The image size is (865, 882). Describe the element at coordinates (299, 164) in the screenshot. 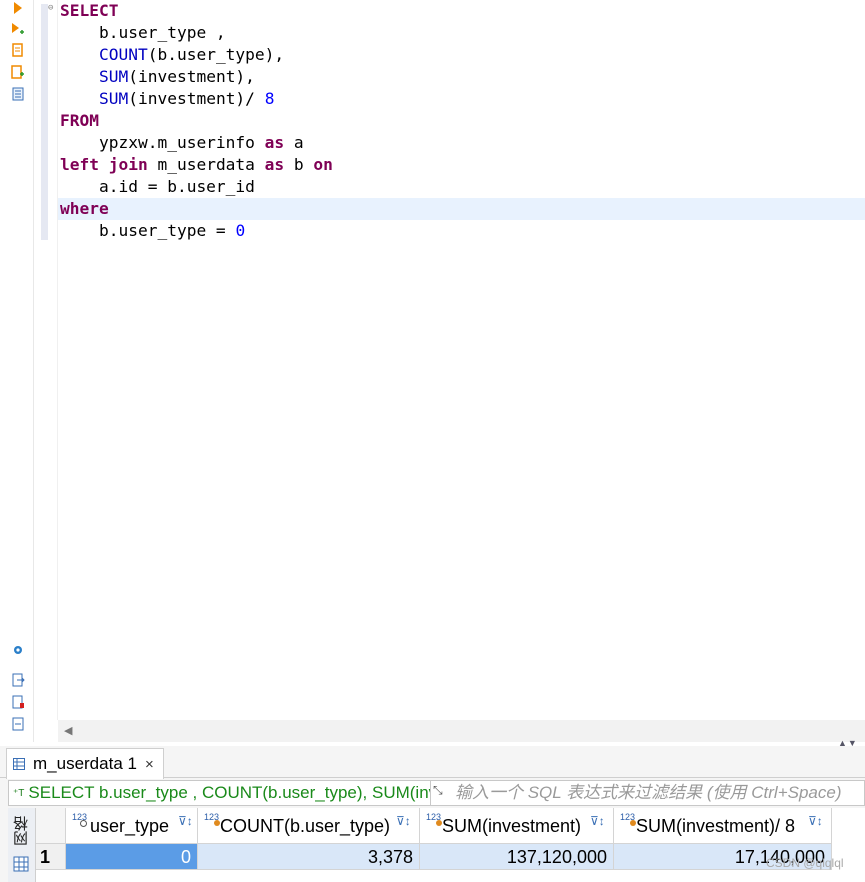

I see `sql-text: b` at that location.